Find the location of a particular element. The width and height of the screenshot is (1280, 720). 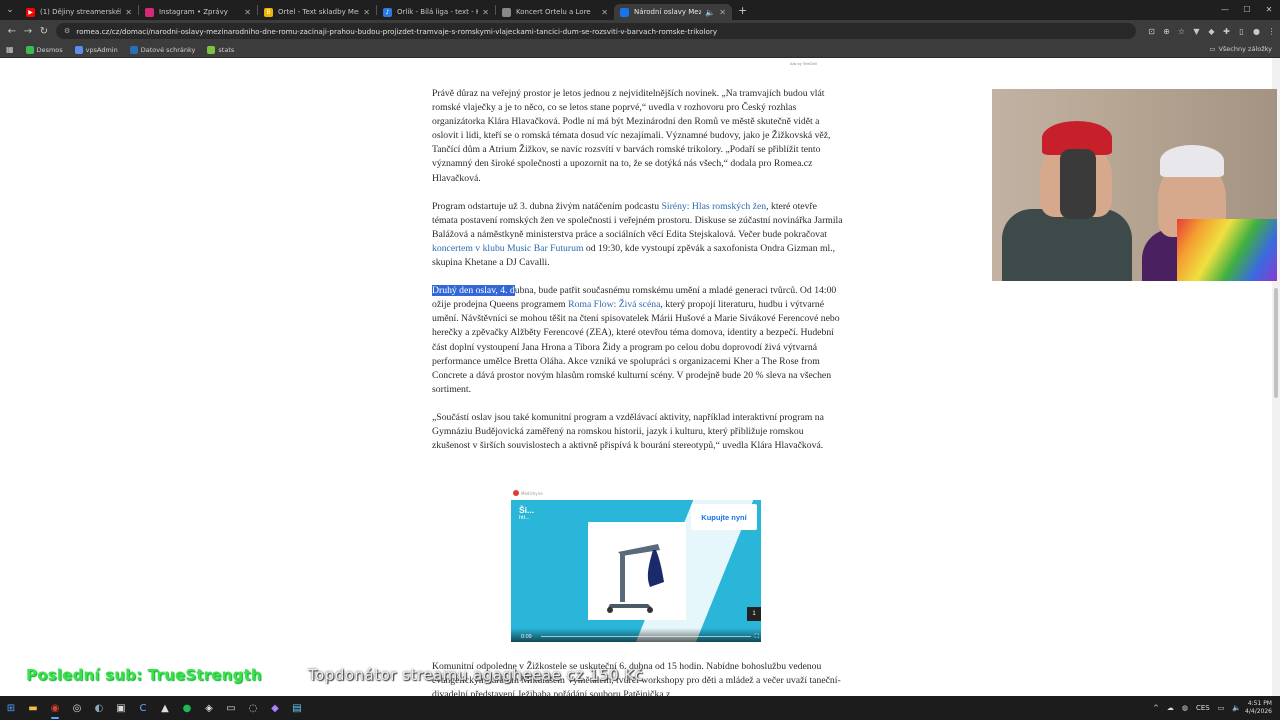

app-icon: ◎ is located at coordinates (77, 708).